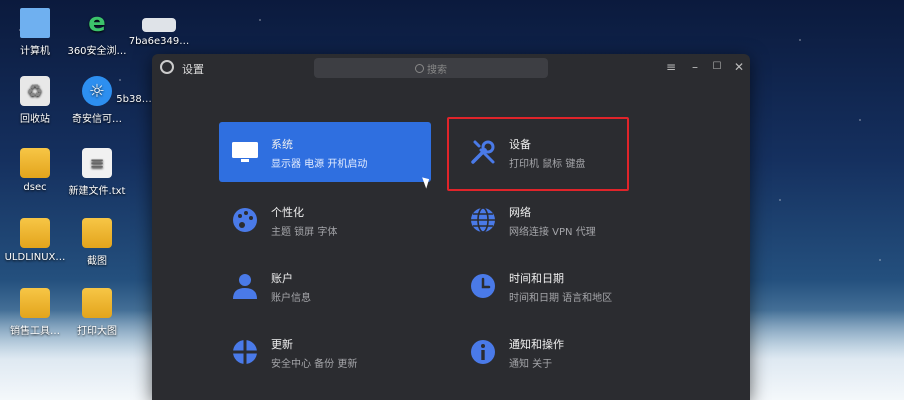  Describe the element at coordinates (520, 212) in the screenshot. I see `settings-item-label: 网络` at that location.